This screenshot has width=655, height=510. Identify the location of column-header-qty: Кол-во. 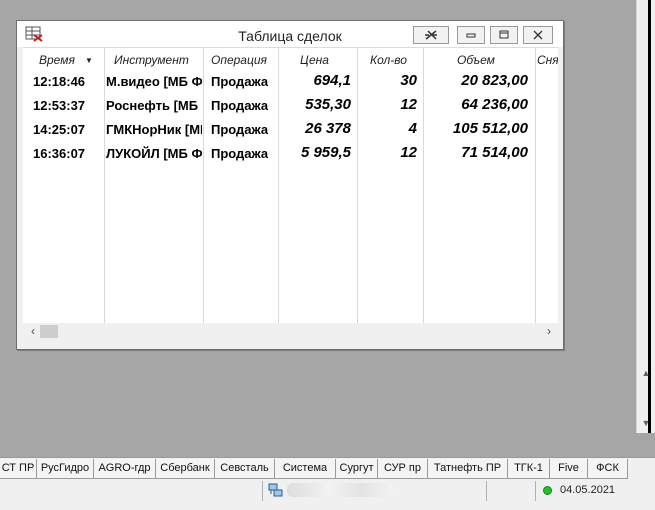
(388, 60).